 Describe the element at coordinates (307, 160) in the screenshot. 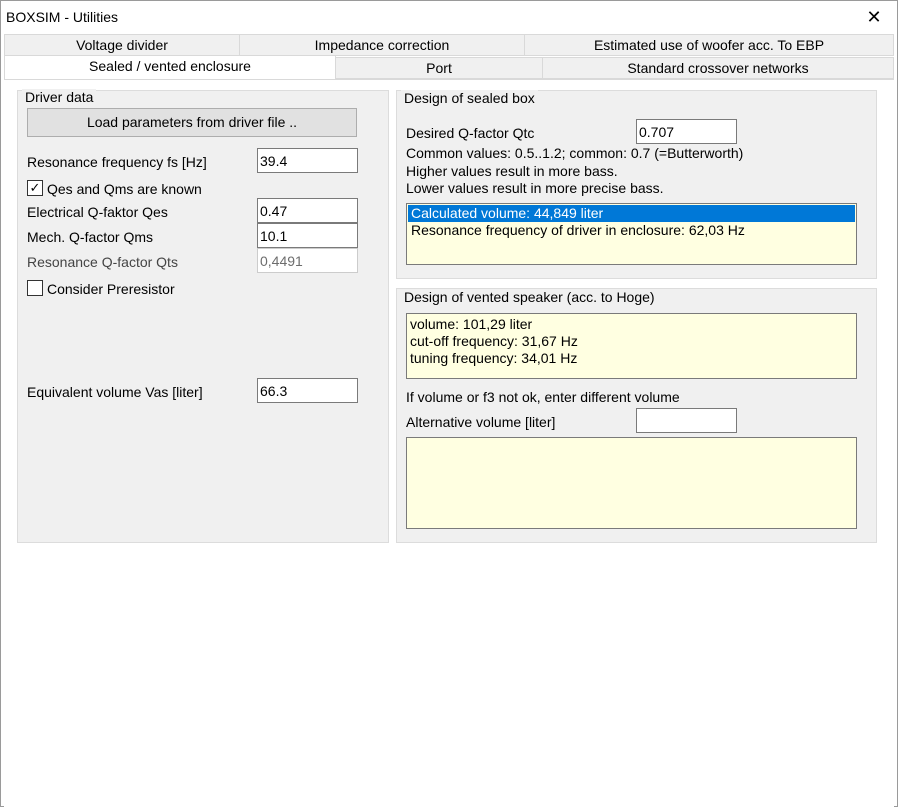

I see `fs-input` at that location.